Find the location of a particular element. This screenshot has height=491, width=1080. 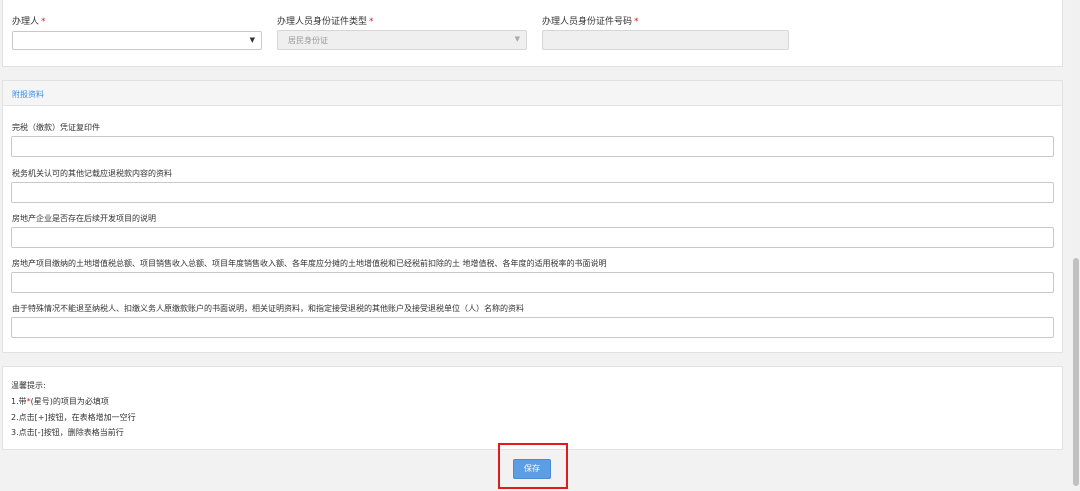

id-number-input is located at coordinates (665, 40).